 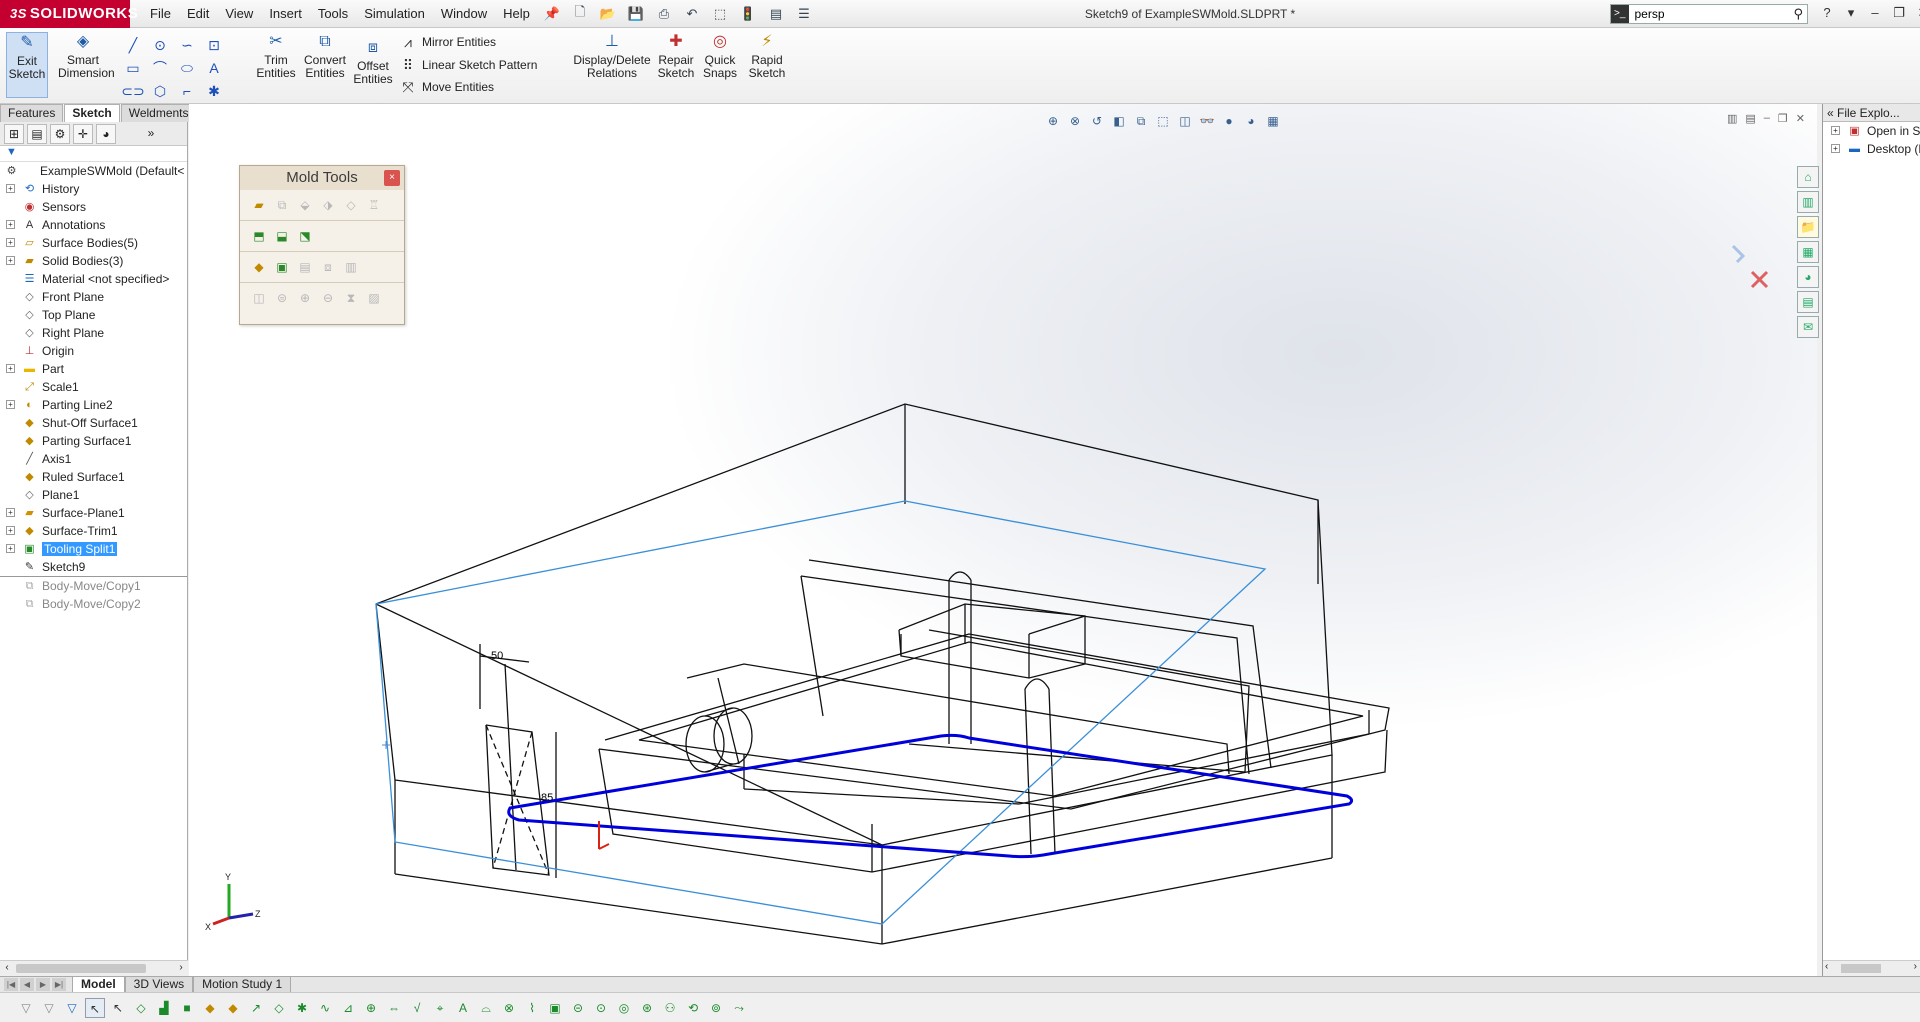 I want to click on mirror-entities-button: ⩘ Mirror Entities, so click(x=447, y=42).